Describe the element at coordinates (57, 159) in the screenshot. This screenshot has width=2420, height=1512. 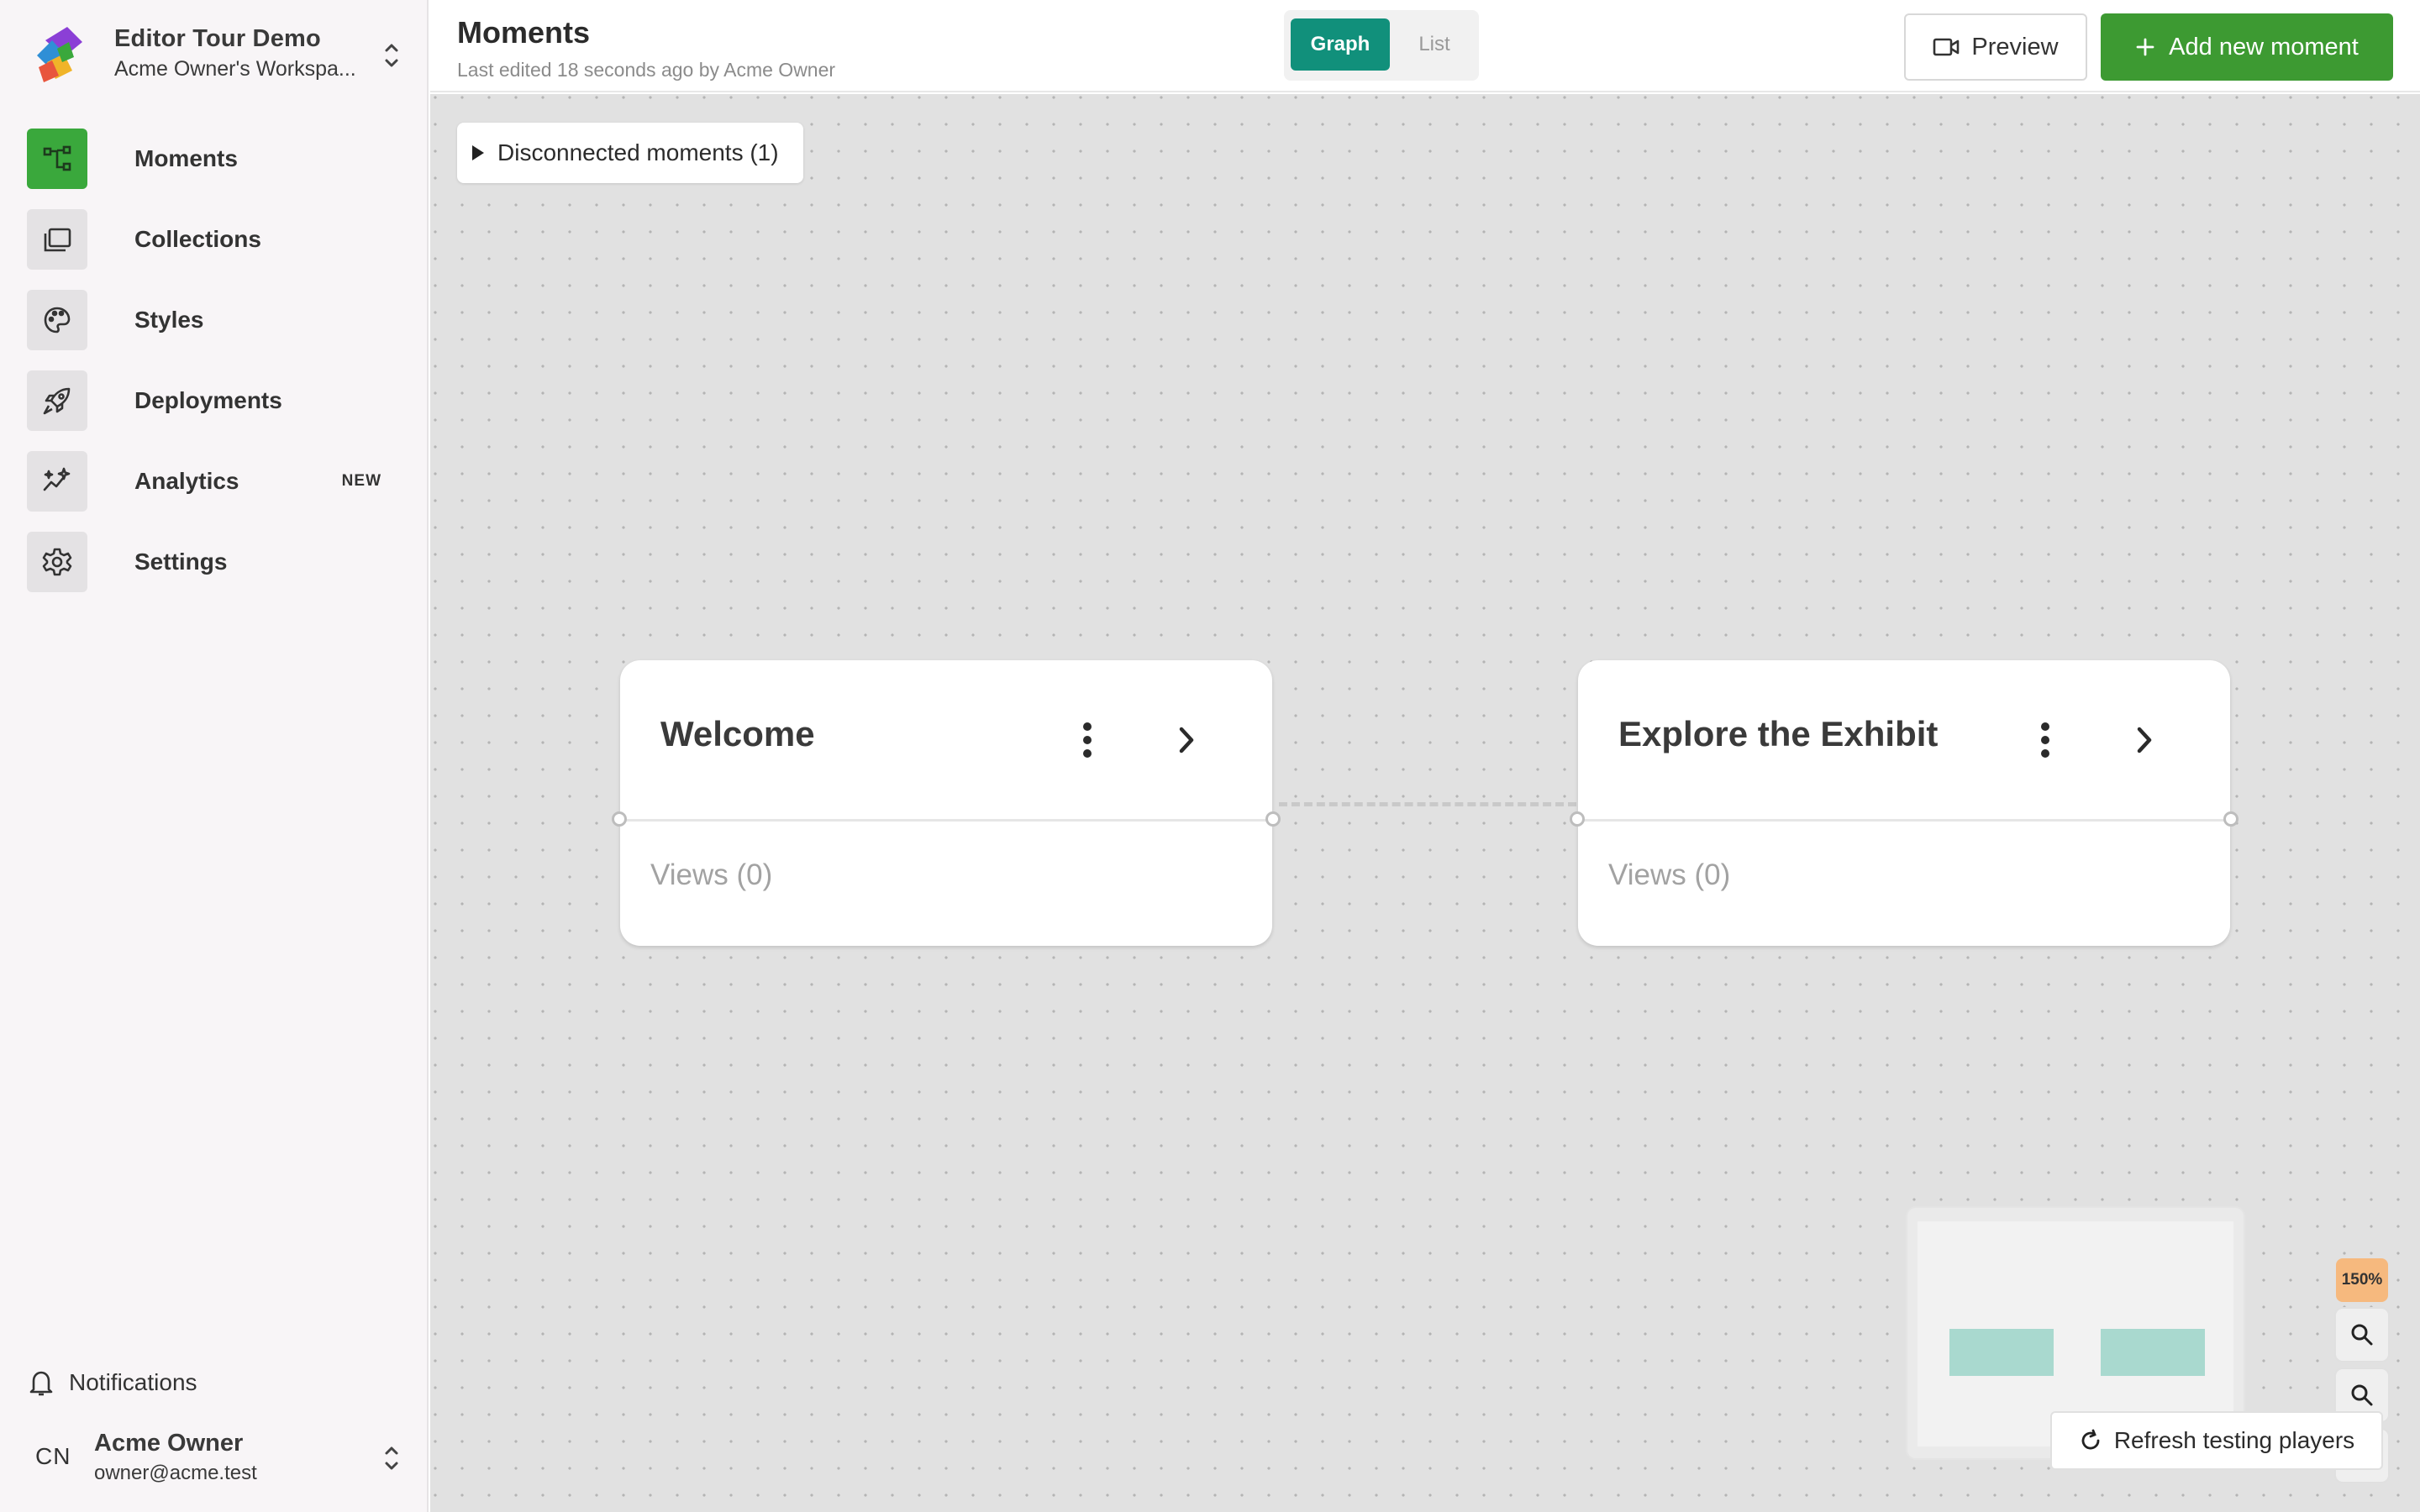
I see `moments-graph-icon` at that location.